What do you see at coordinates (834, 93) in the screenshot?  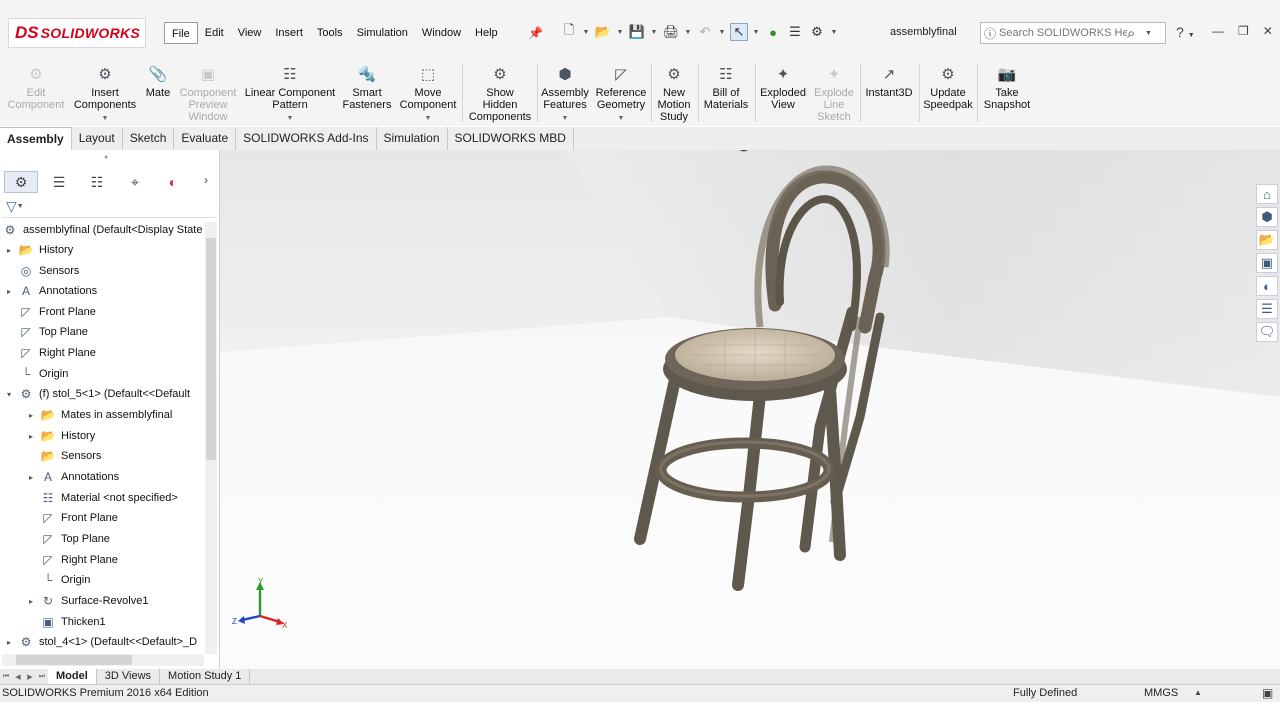 I see `explode-line-sketch-button: ✦ Explode Line Sketch` at bounding box center [834, 93].